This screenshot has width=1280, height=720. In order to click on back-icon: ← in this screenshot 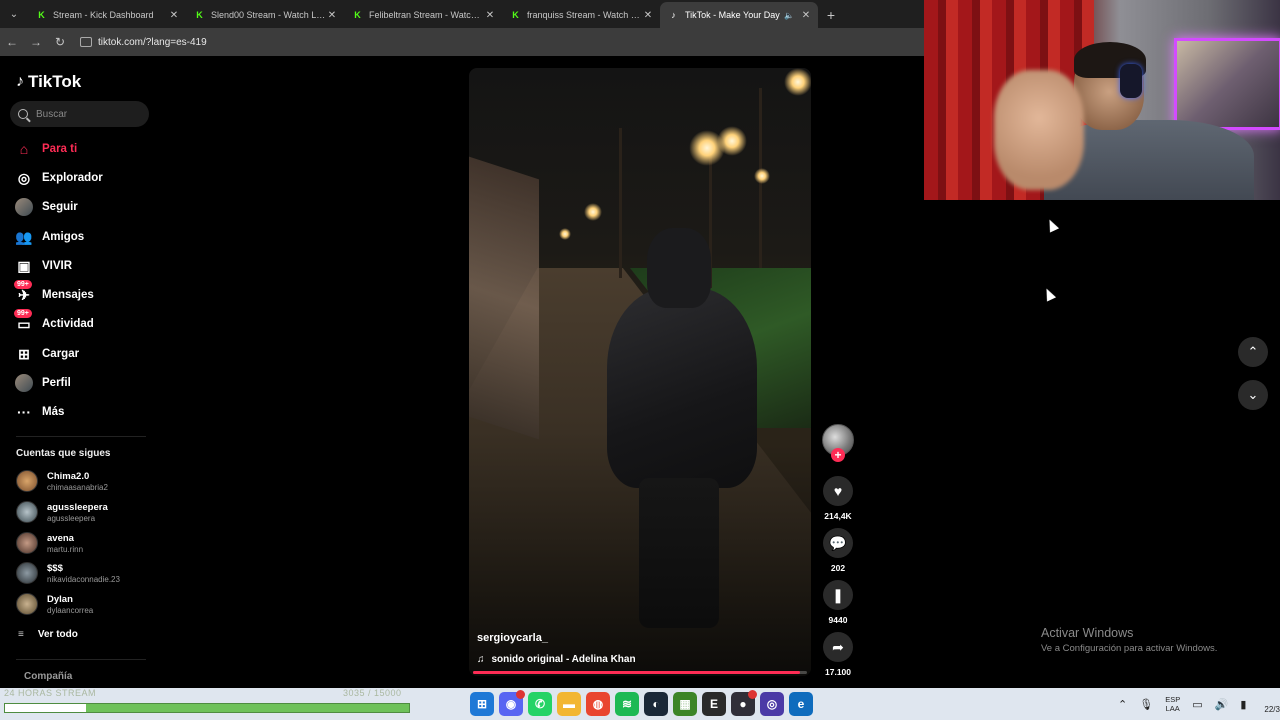, I will do `click(12, 42)`.